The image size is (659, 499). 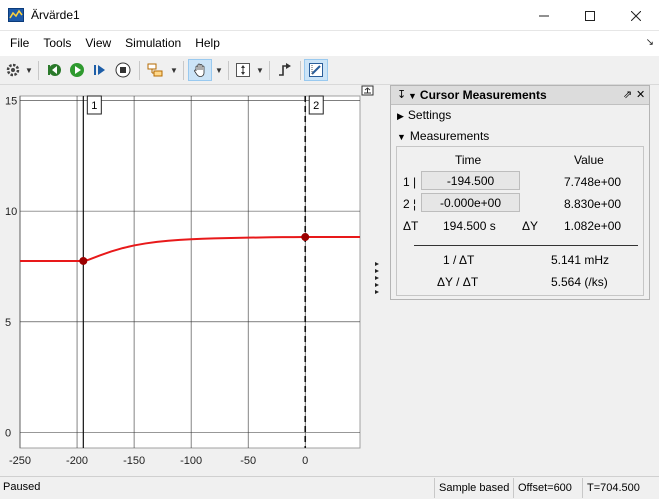 I want to click on time-status: T=704.500, so click(x=620, y=488).